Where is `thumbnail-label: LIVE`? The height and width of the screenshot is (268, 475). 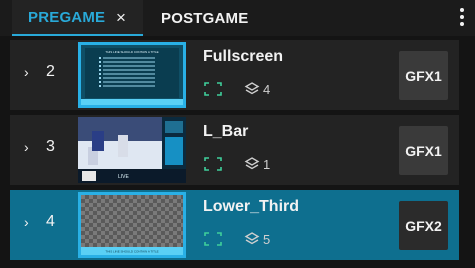 thumbnail-label: LIVE is located at coordinates (124, 177).